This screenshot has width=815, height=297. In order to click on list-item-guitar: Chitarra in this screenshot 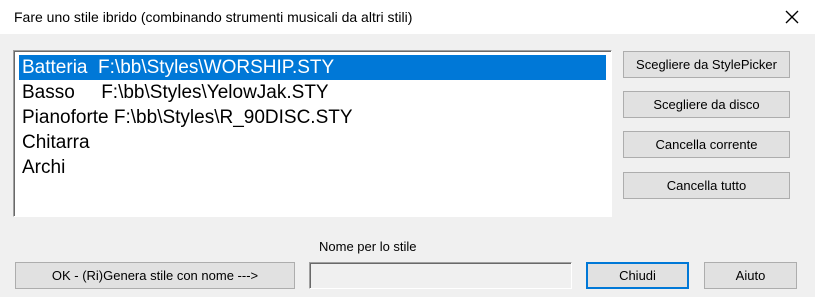, I will do `click(312, 142)`.